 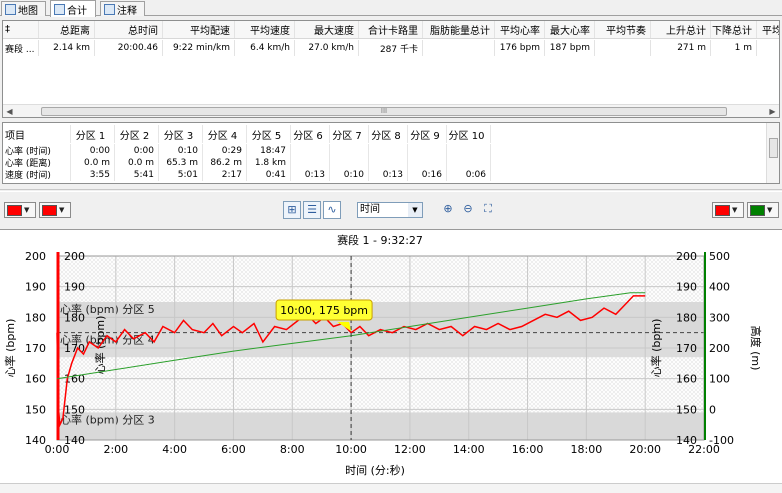 What do you see at coordinates (391, 190) in the screenshot?
I see `panel-splitter` at bounding box center [391, 190].